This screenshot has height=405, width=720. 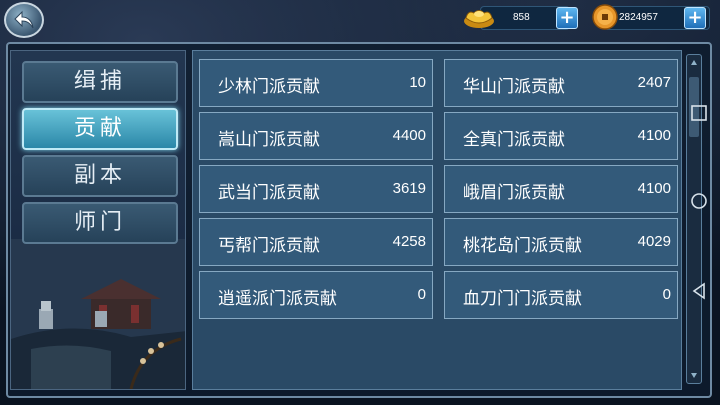 I want to click on tab-contribution-label: 贡献, so click(x=99, y=128).